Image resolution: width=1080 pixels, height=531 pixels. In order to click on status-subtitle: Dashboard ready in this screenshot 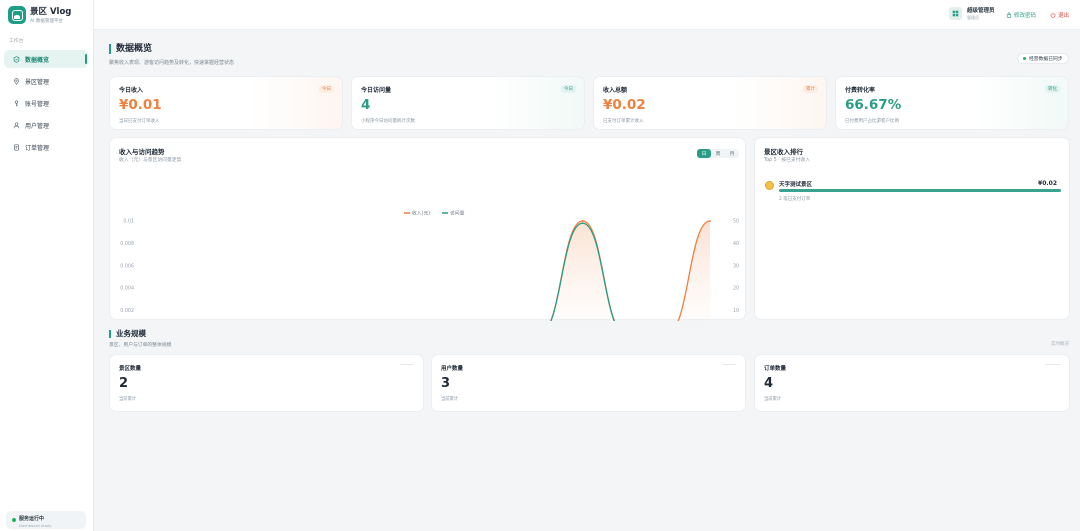, I will do `click(35, 525)`.